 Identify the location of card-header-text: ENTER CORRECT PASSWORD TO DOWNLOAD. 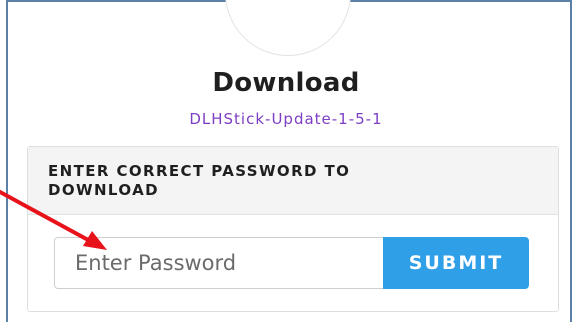
(199, 180).